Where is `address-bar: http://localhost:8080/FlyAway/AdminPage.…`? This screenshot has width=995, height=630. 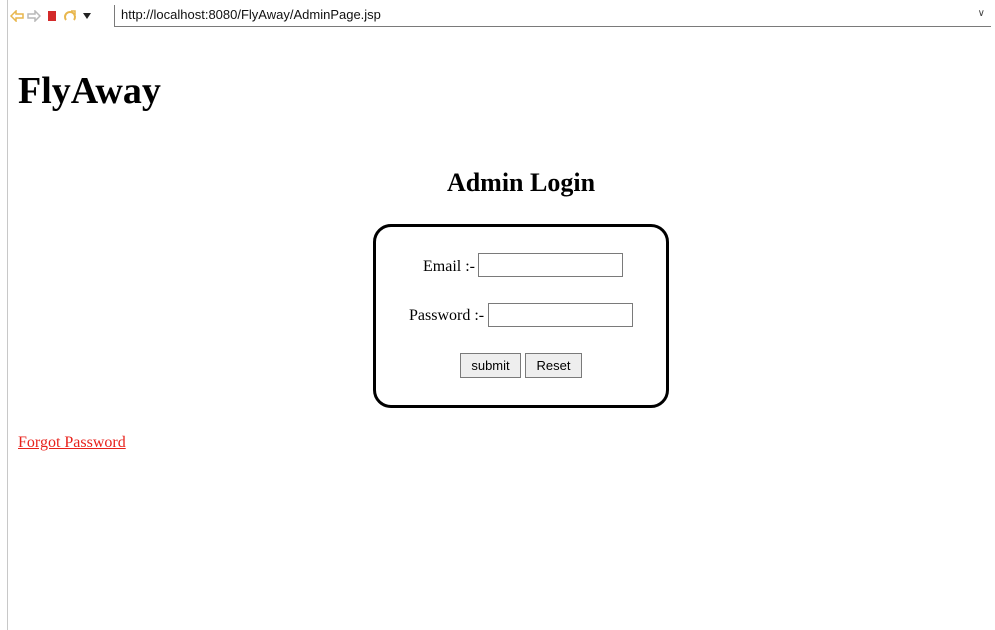
address-bar: http://localhost:8080/FlyAway/AdminPage.… is located at coordinates (552, 16).